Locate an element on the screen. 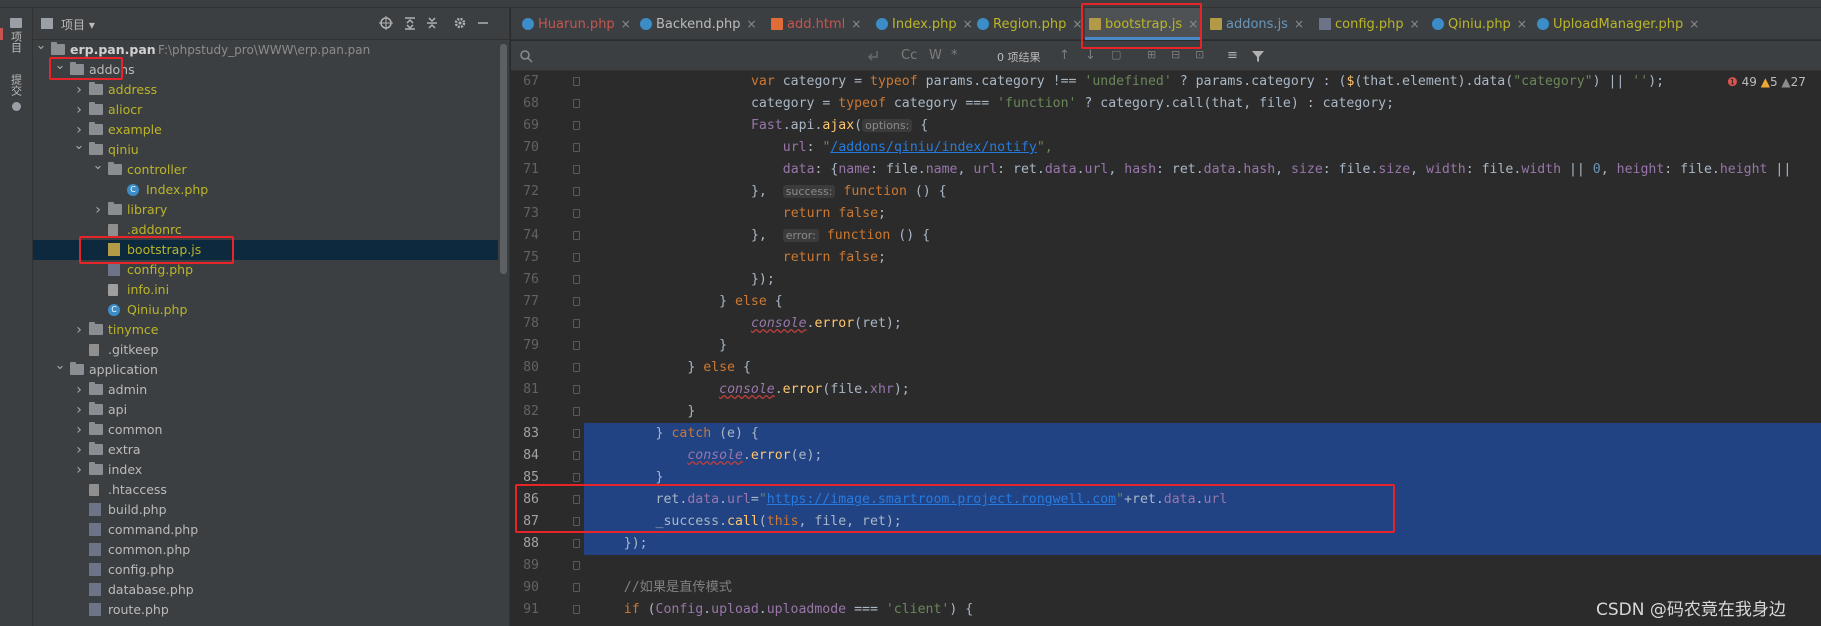 Image resolution: width=1821 pixels, height=626 pixels. tree-item: route.php is located at coordinates (265, 610).